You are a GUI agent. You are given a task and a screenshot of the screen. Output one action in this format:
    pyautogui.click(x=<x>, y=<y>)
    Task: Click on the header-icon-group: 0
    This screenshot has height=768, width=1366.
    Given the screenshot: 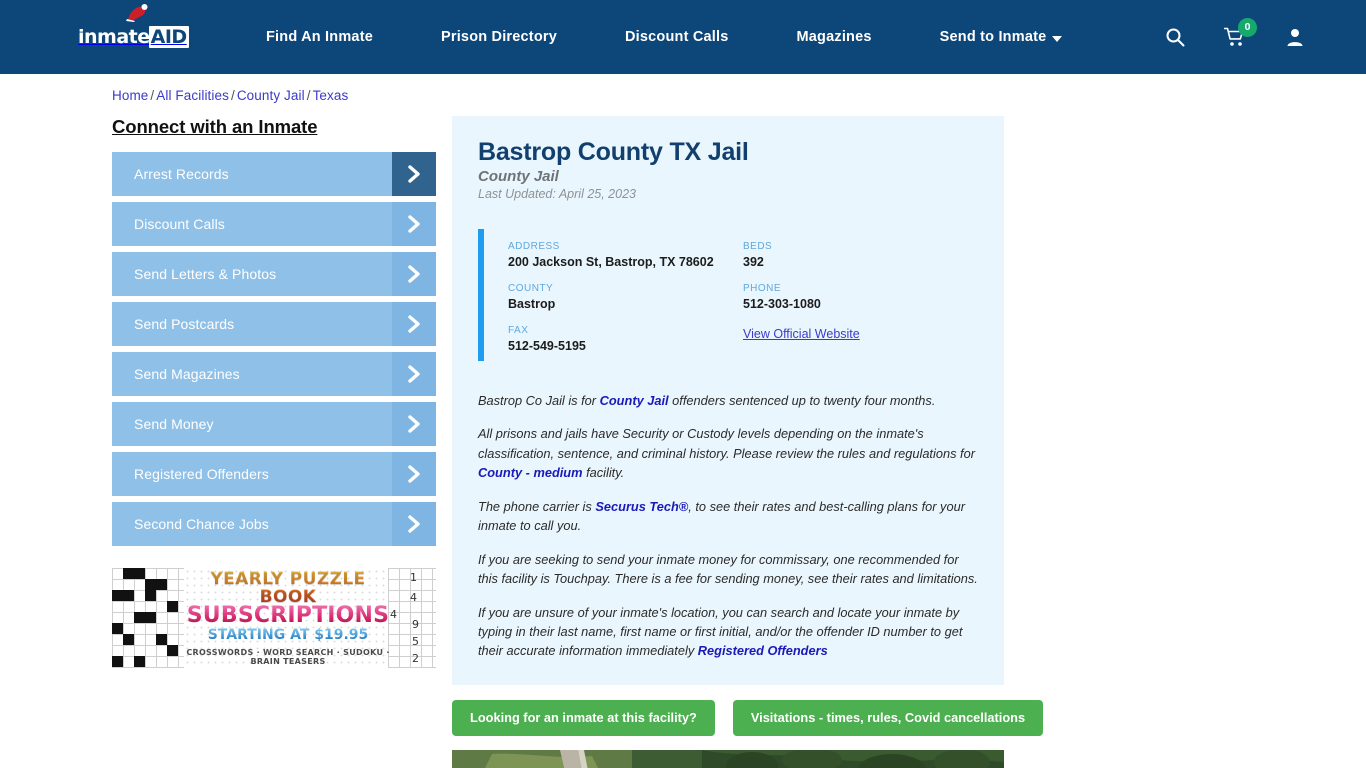 What is the action you would take?
    pyautogui.click(x=1235, y=37)
    